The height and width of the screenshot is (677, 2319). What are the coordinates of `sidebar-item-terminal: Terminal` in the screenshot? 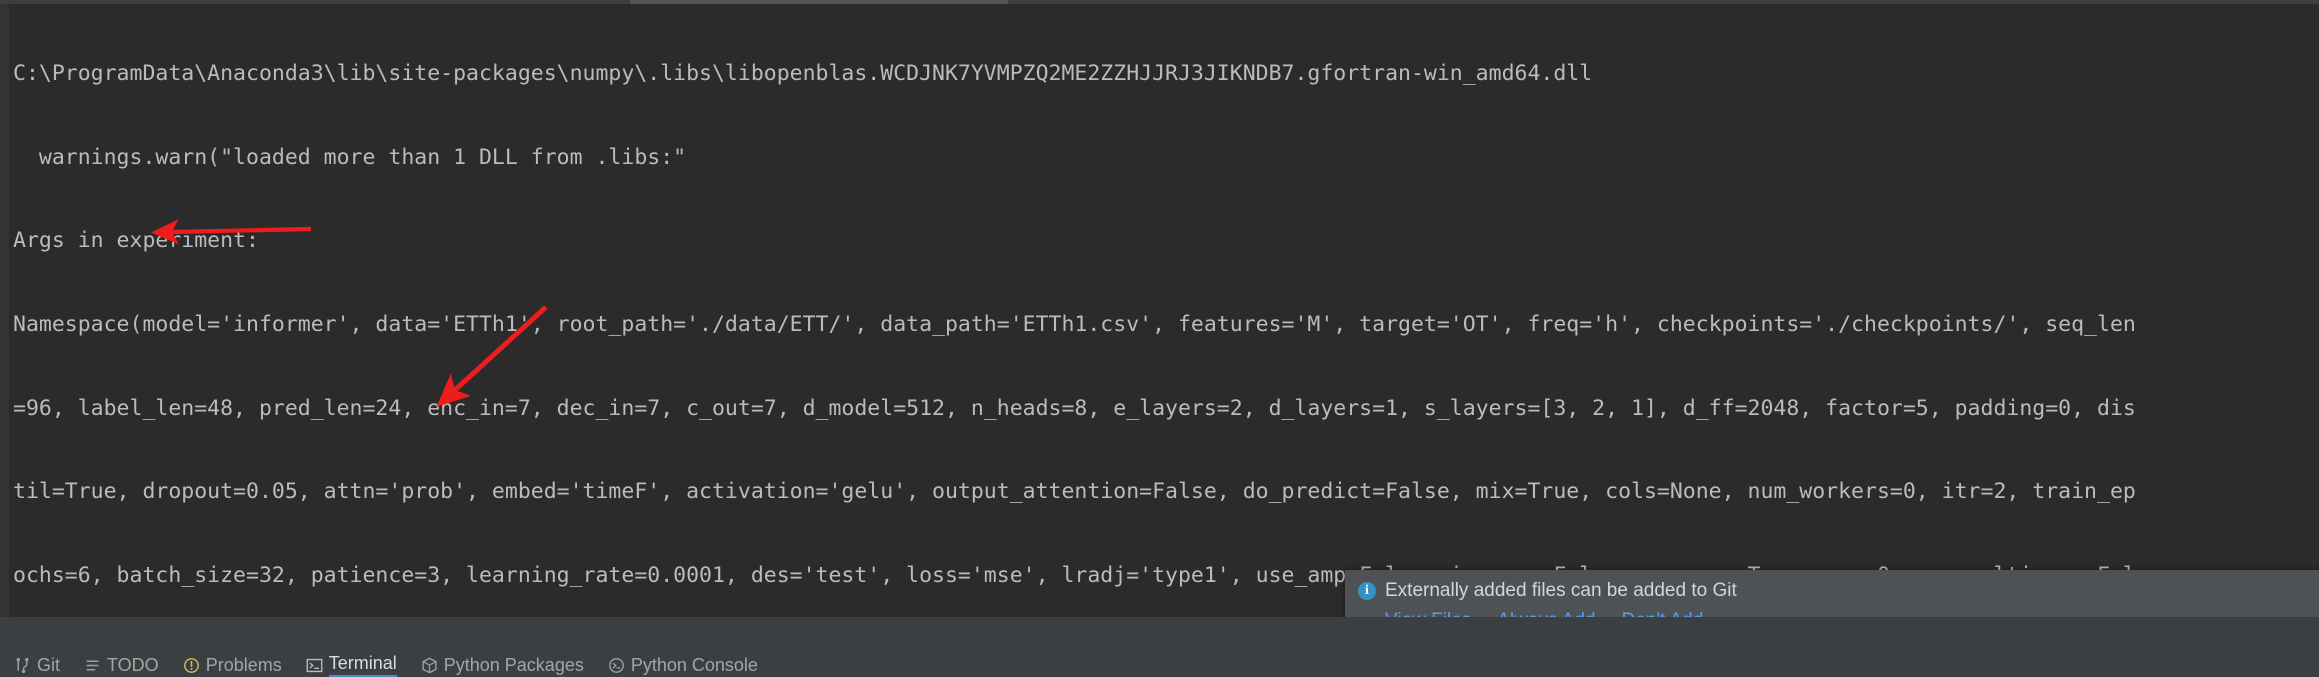 It's located at (351, 665).